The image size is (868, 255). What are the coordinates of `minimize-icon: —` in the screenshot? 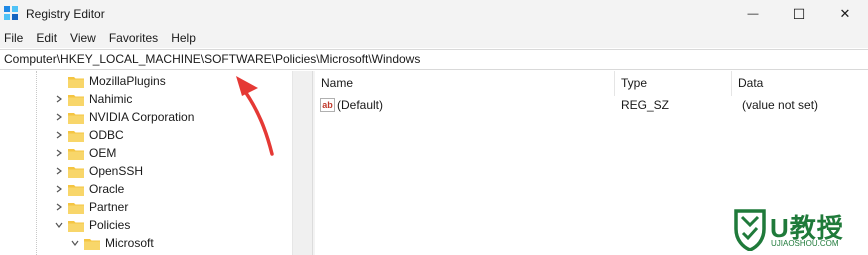 It's located at (753, 14).